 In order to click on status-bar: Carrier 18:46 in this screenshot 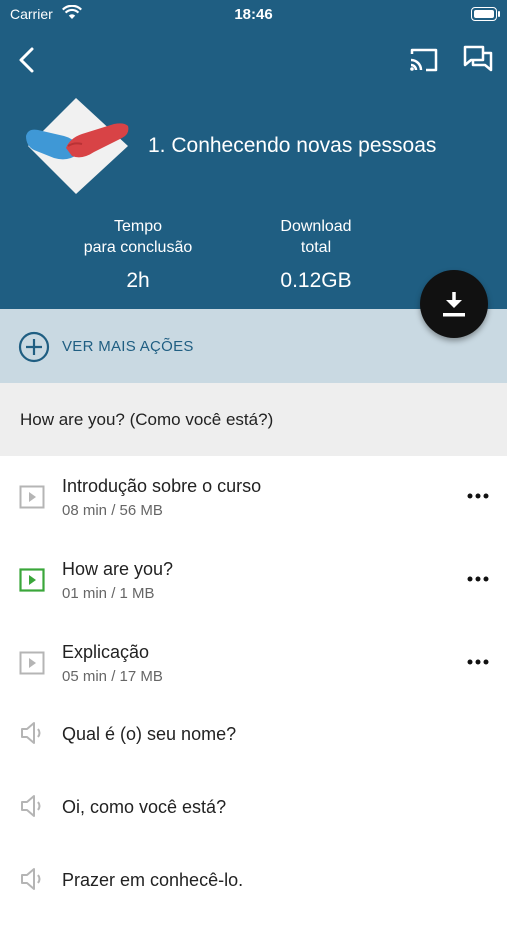, I will do `click(253, 14)`.